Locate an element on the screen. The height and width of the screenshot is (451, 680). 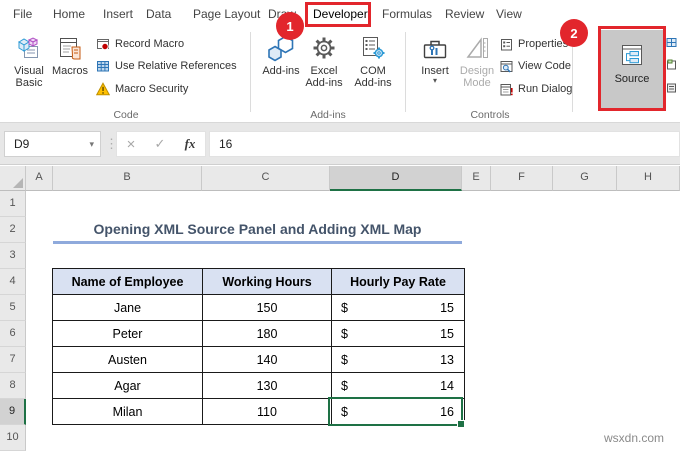
insert-controls-button: Insert ▾ is located at coordinates (435, 58).